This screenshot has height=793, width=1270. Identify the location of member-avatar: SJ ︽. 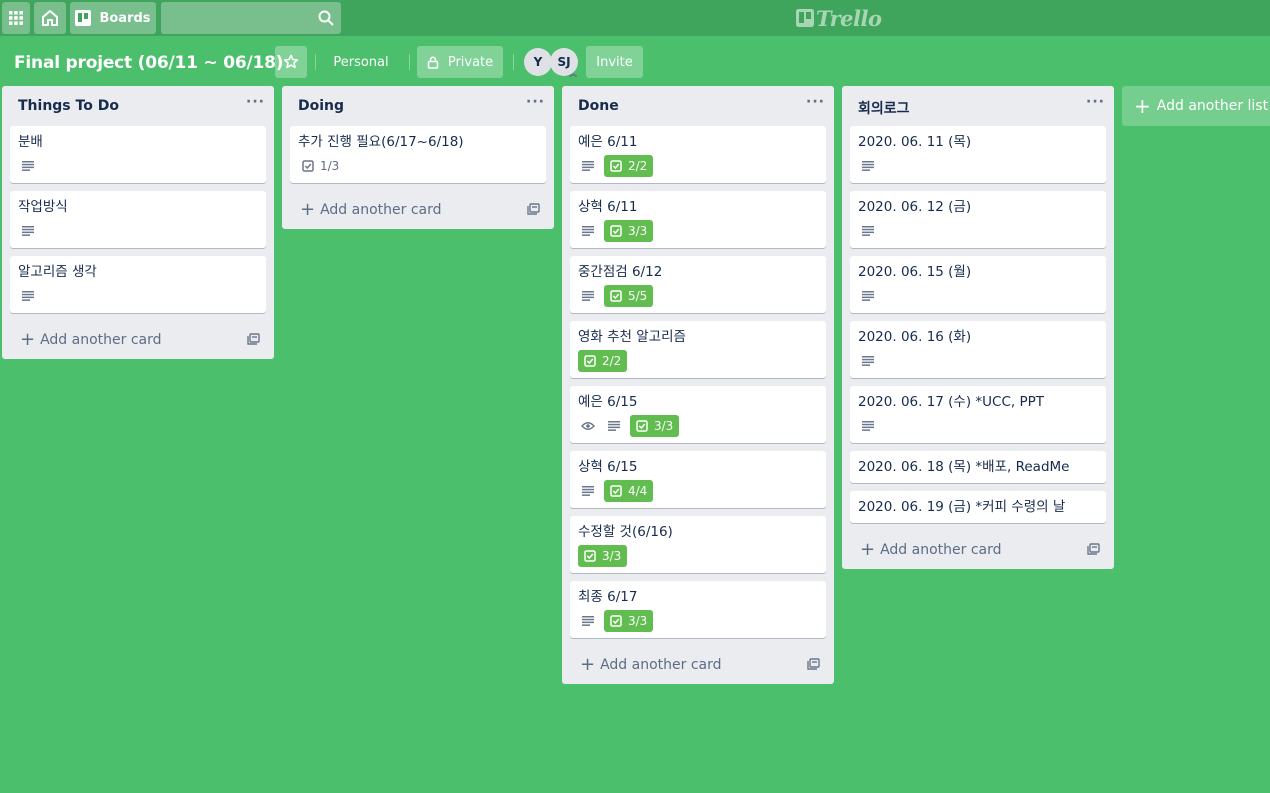
(564, 63).